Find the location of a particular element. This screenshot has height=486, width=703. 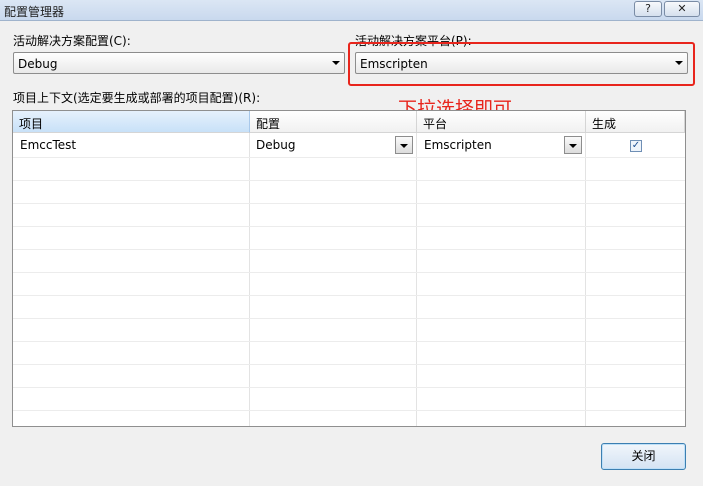

help-button: ? is located at coordinates (648, 9).